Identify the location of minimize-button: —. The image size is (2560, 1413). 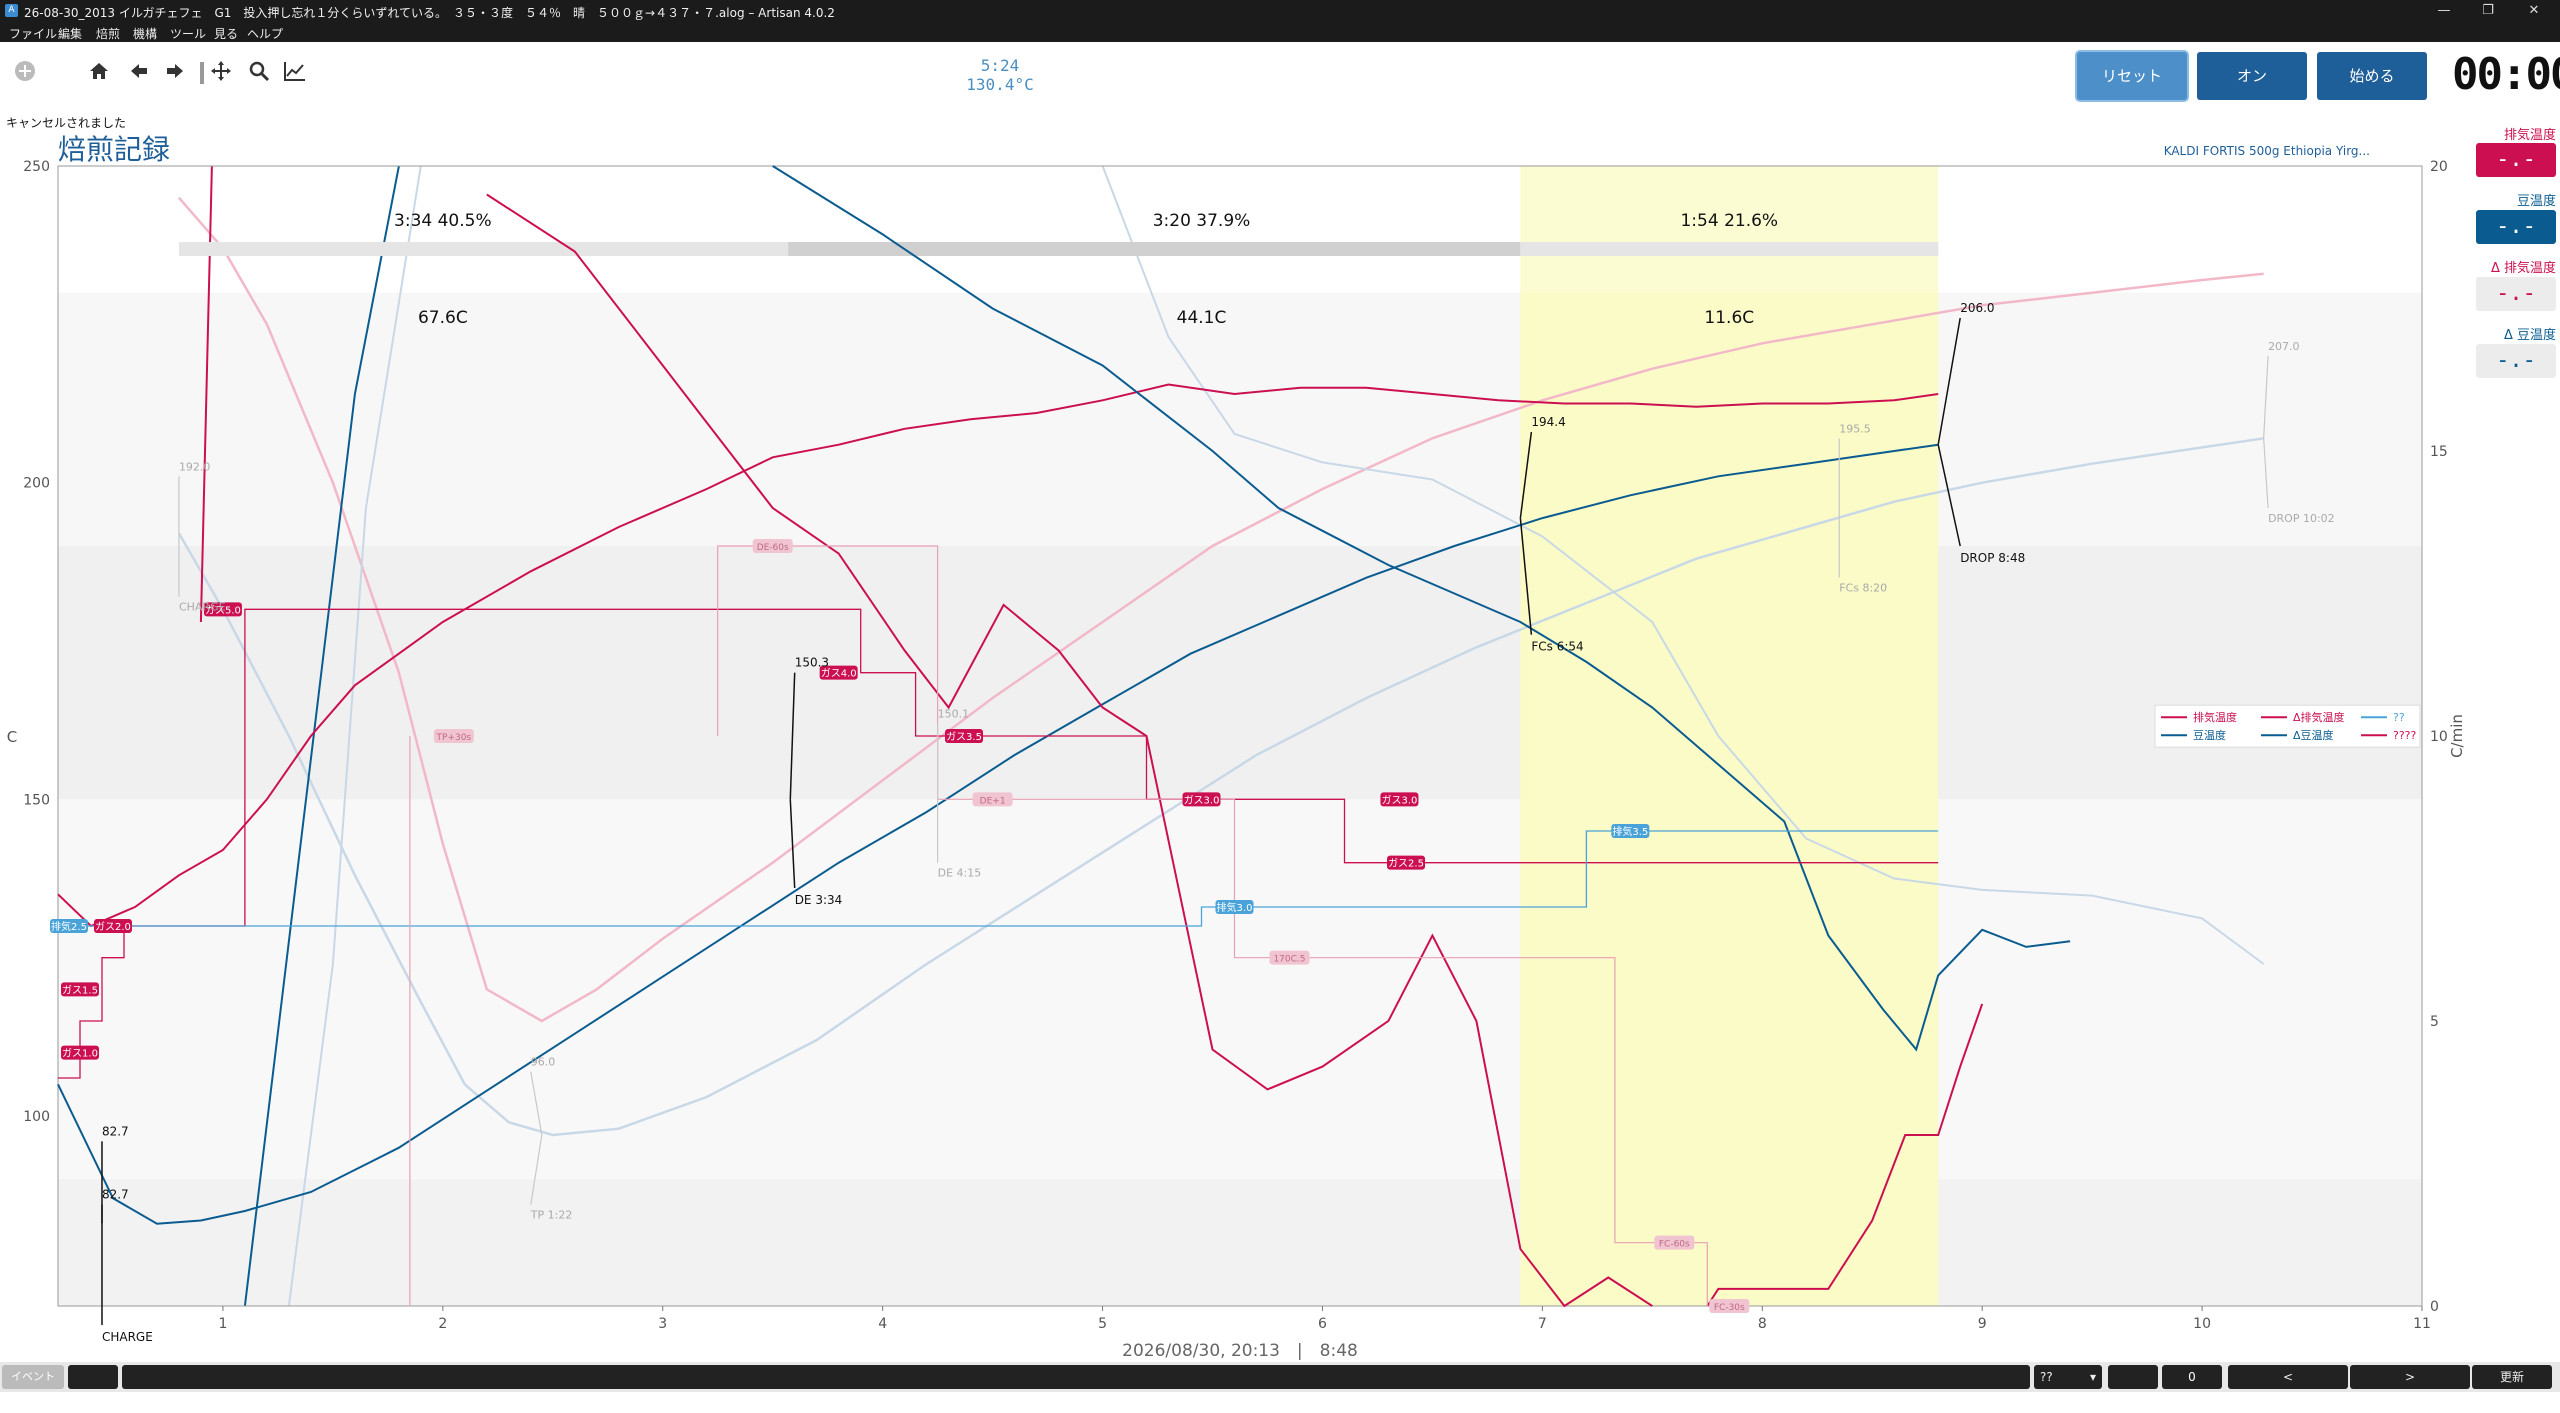
(2444, 11).